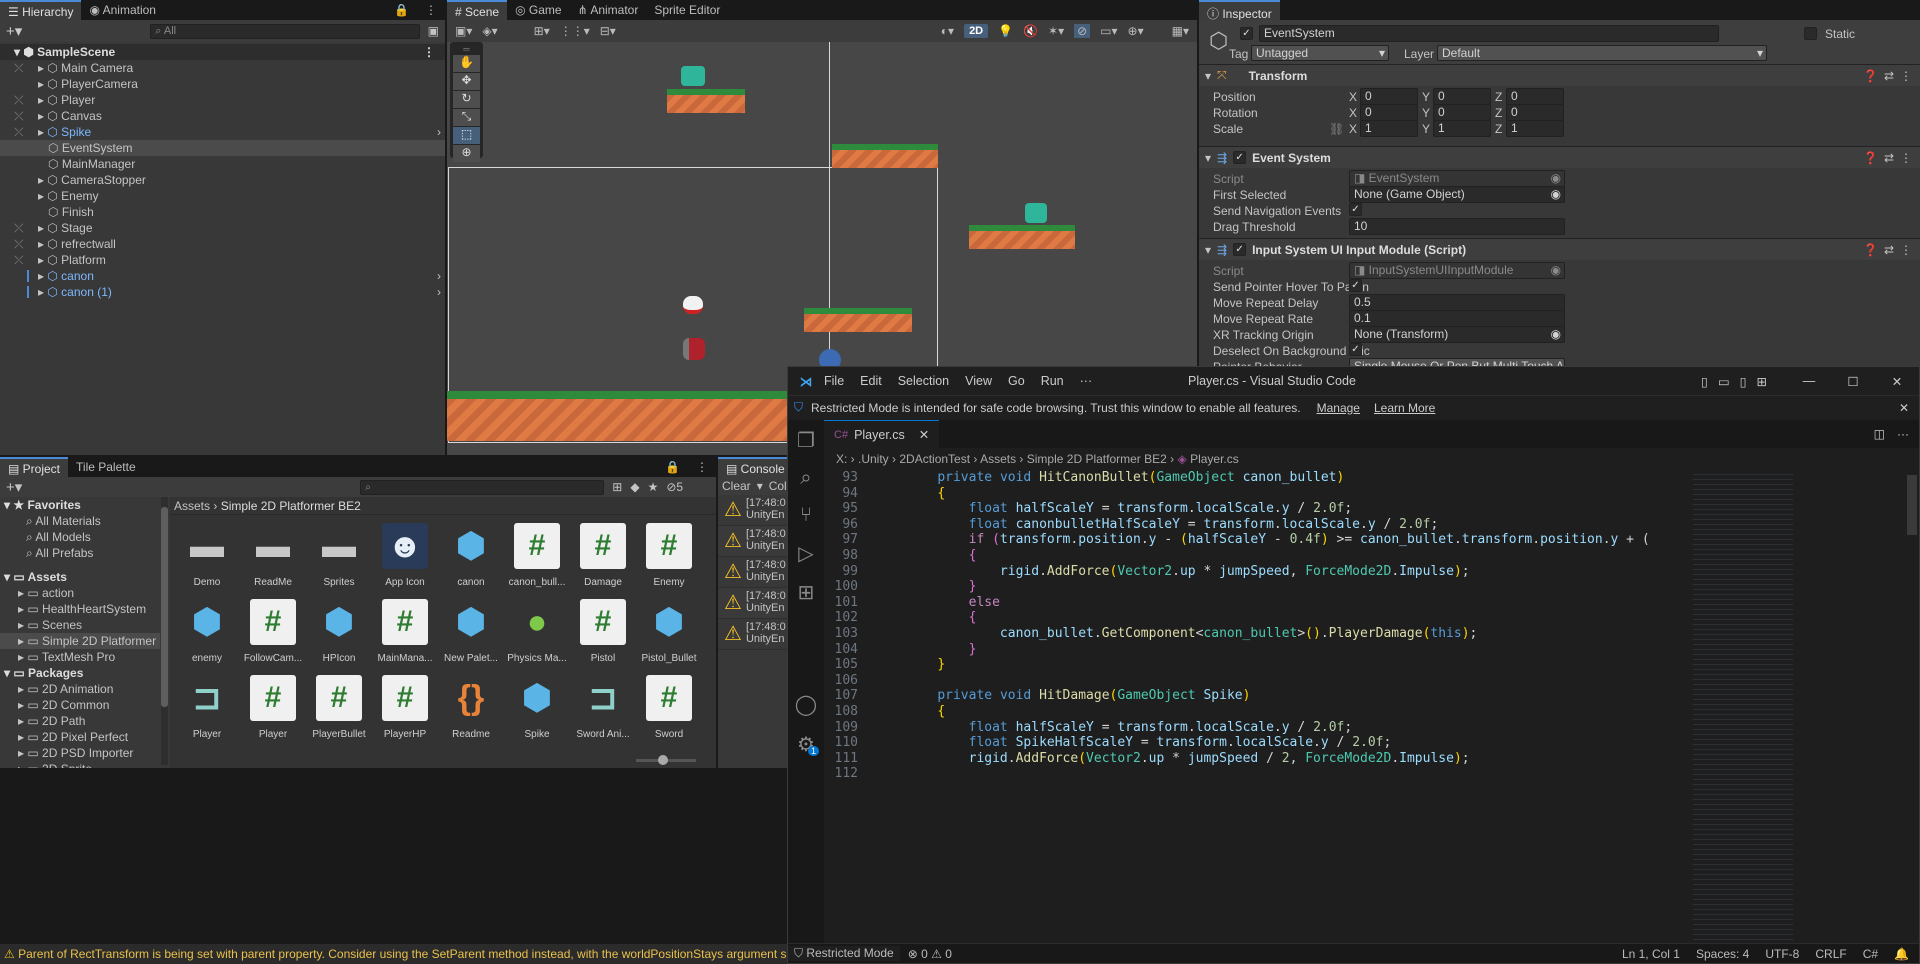 The height and width of the screenshot is (964, 1920). I want to click on asset-item: ▬ Sprites, so click(339, 558).